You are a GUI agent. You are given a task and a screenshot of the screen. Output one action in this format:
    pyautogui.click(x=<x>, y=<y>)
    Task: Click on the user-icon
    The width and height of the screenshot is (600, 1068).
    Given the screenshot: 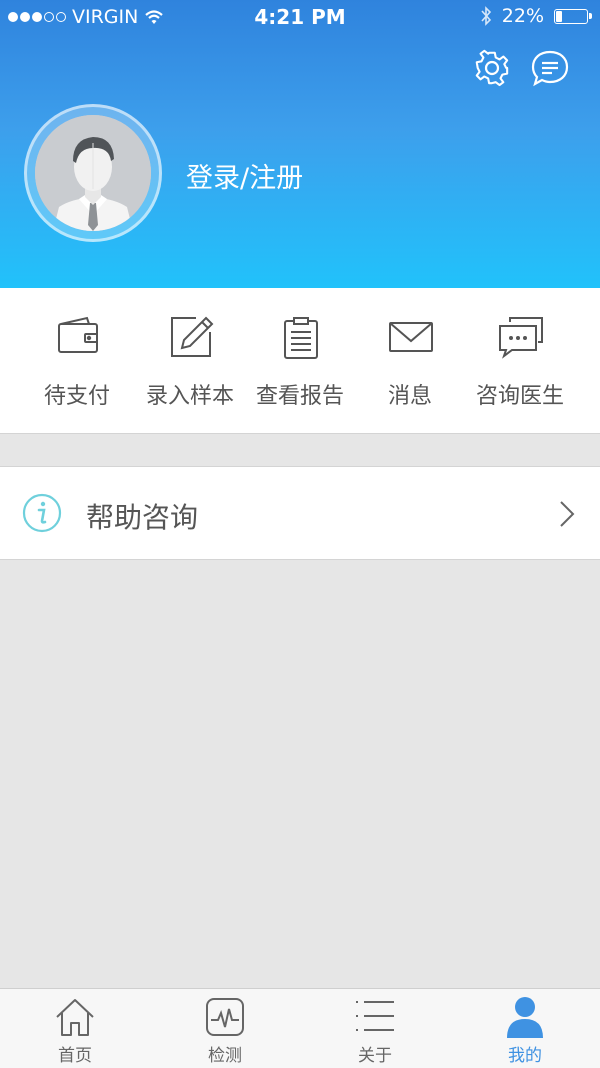 What is the action you would take?
    pyautogui.click(x=525, y=1017)
    